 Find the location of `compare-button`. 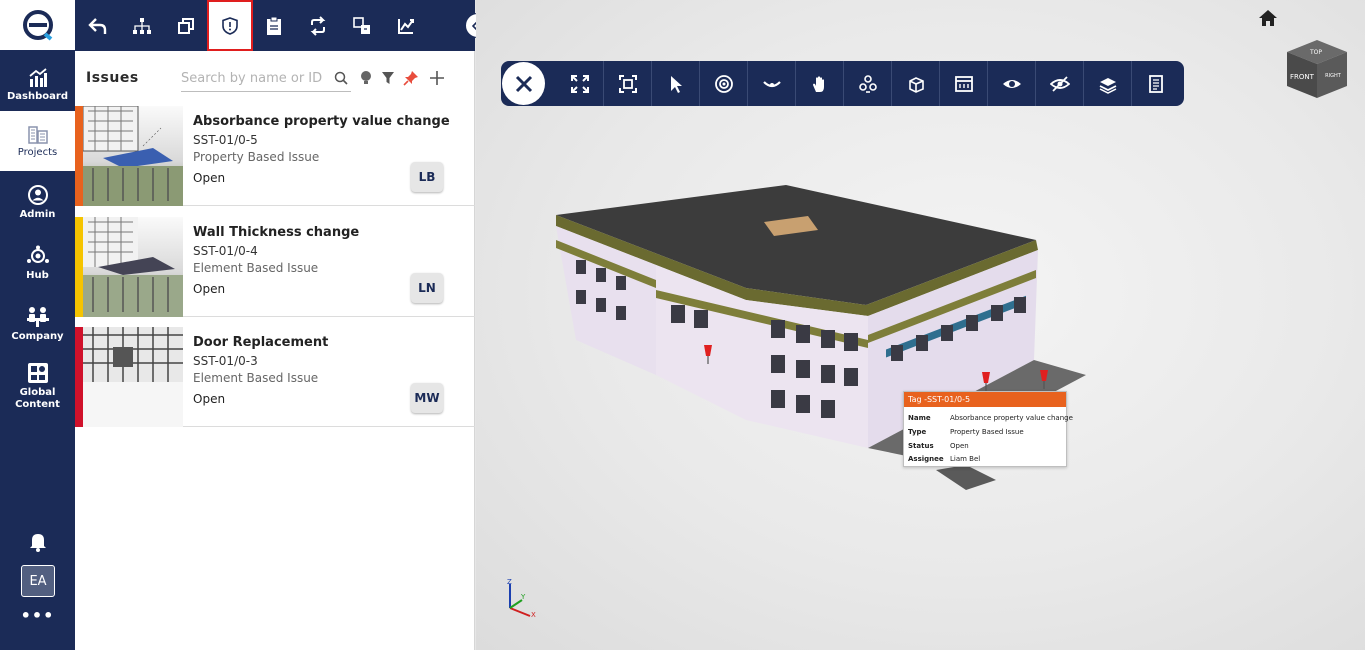

compare-button is located at coordinates (362, 25).